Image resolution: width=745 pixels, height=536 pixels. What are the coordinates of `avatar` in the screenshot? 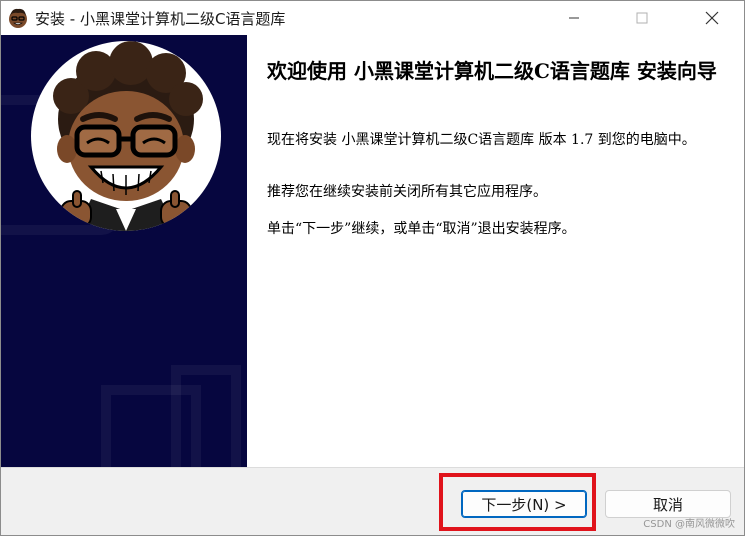 It's located at (126, 136).